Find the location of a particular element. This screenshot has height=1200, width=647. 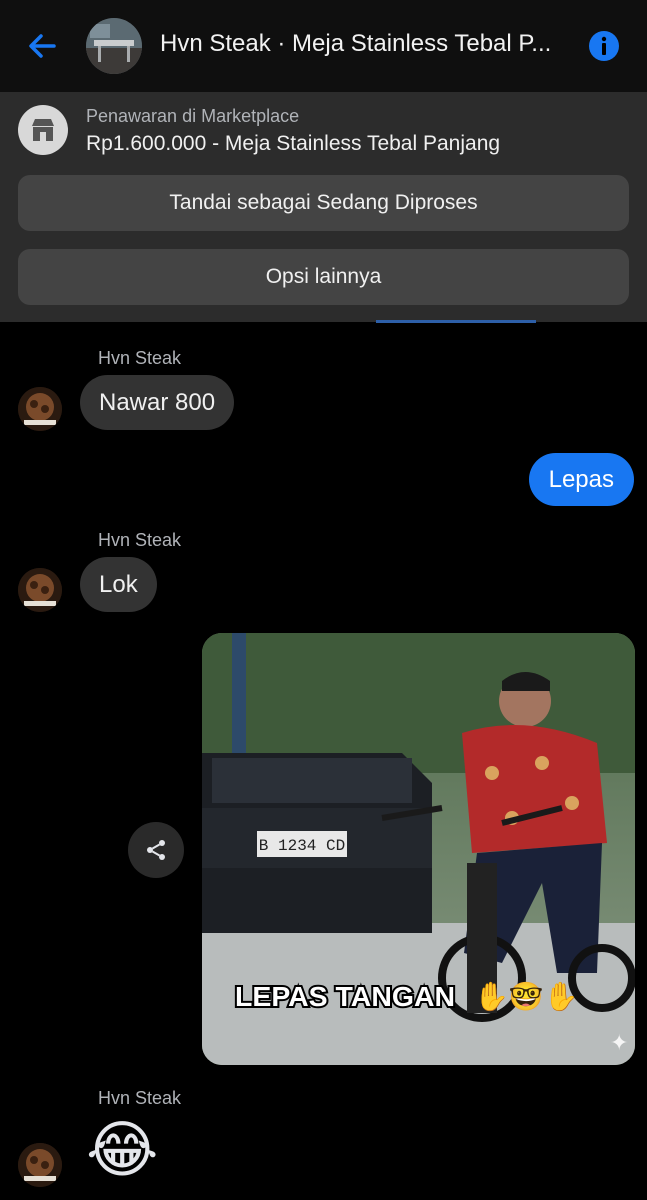

share-icon is located at coordinates (156, 850).